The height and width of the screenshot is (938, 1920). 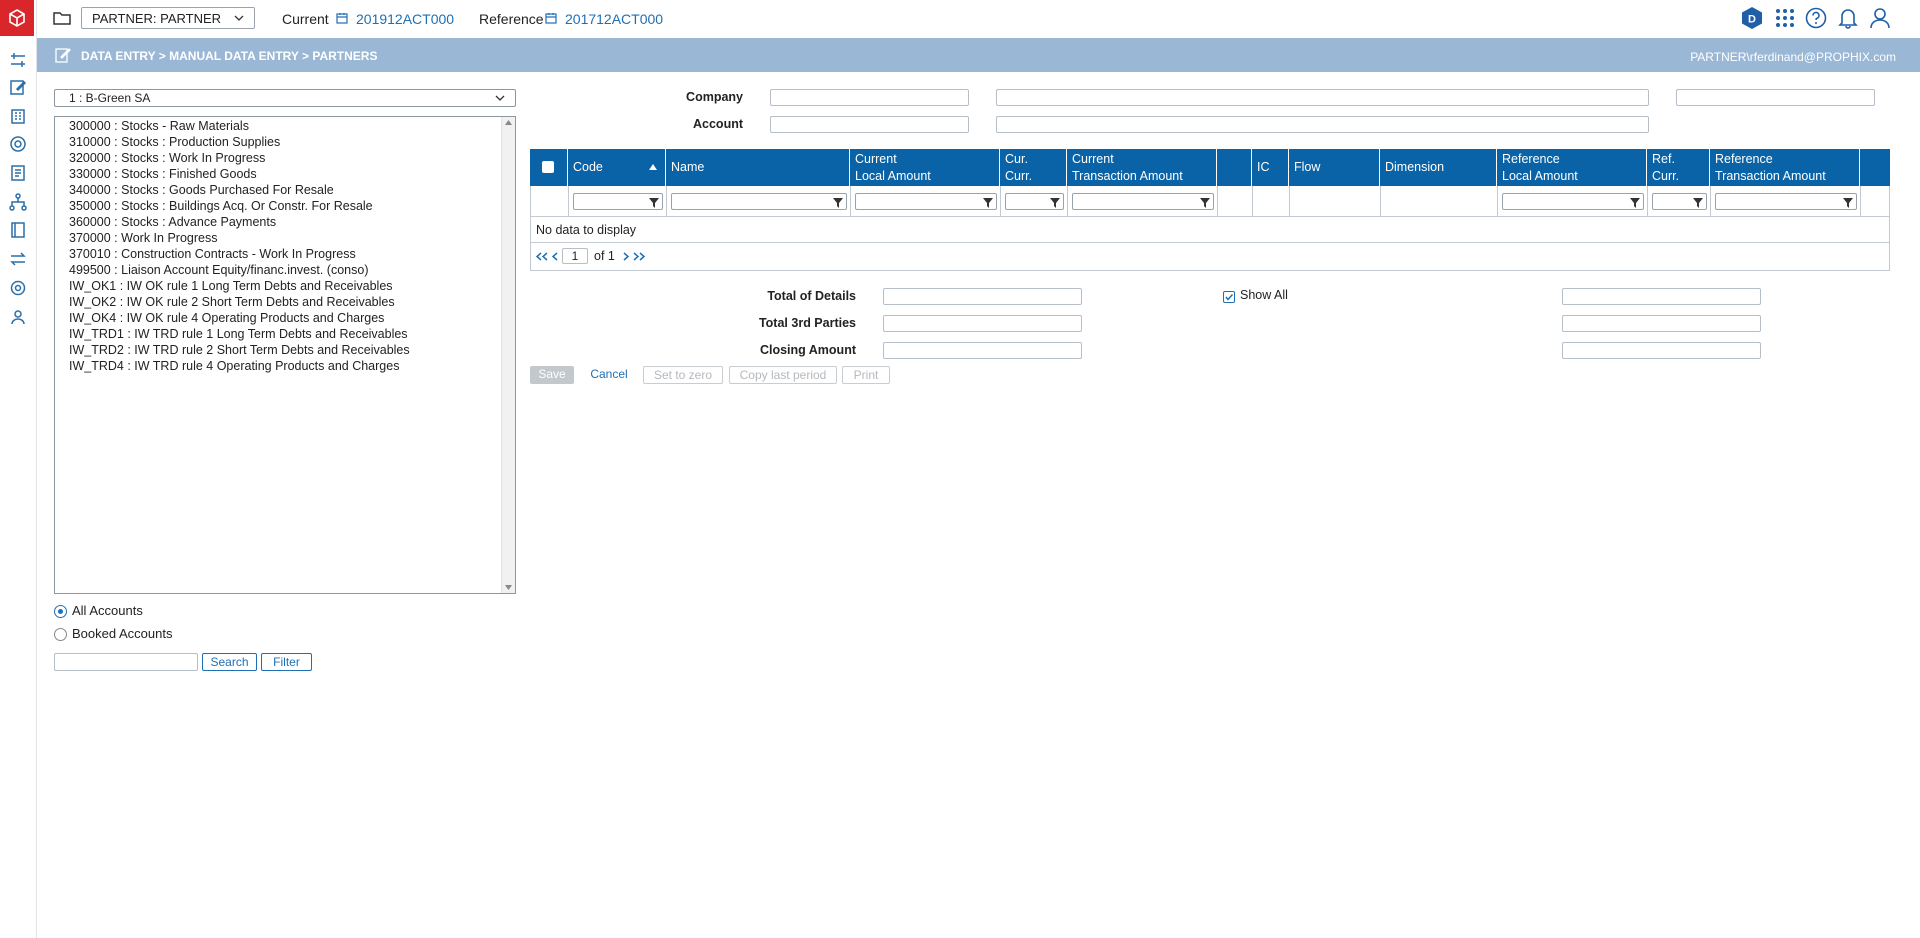 I want to click on users-admin-icon, so click(x=18, y=317).